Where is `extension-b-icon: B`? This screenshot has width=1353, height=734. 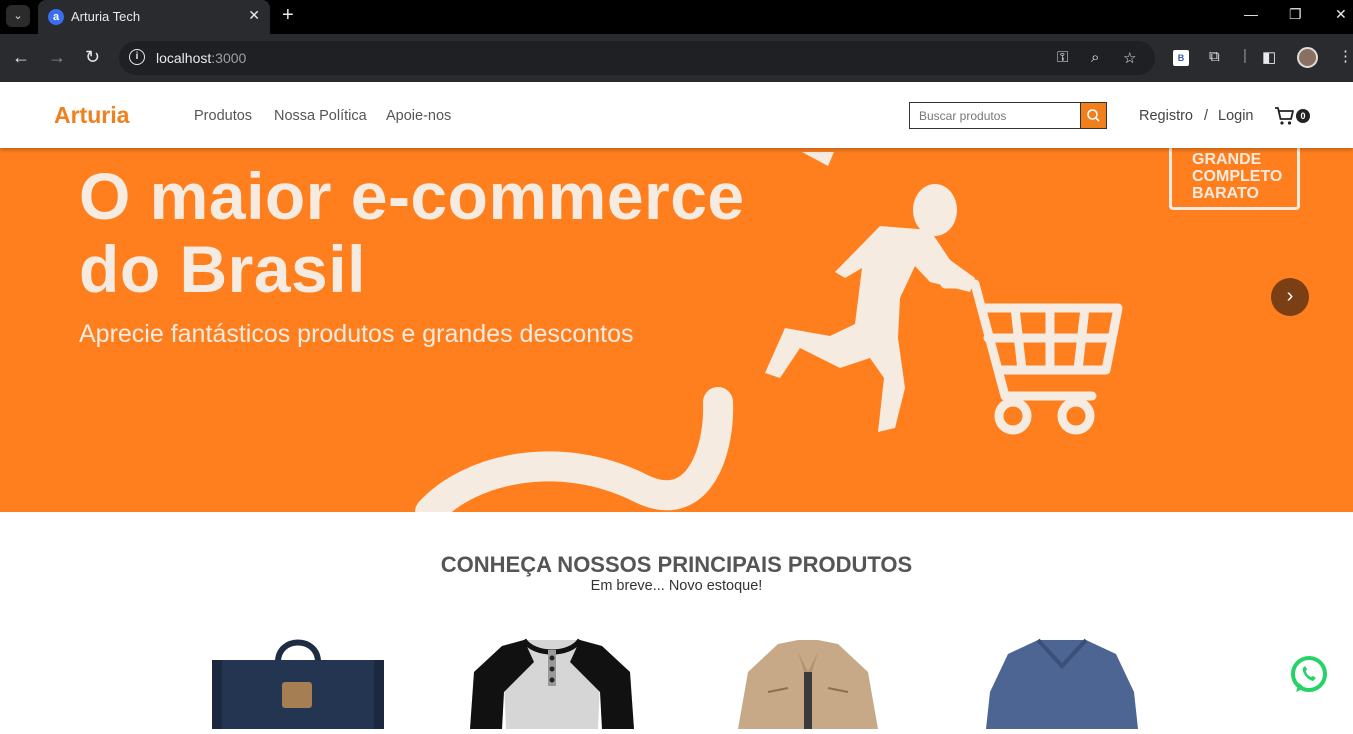
extension-b-icon: B is located at coordinates (1181, 58).